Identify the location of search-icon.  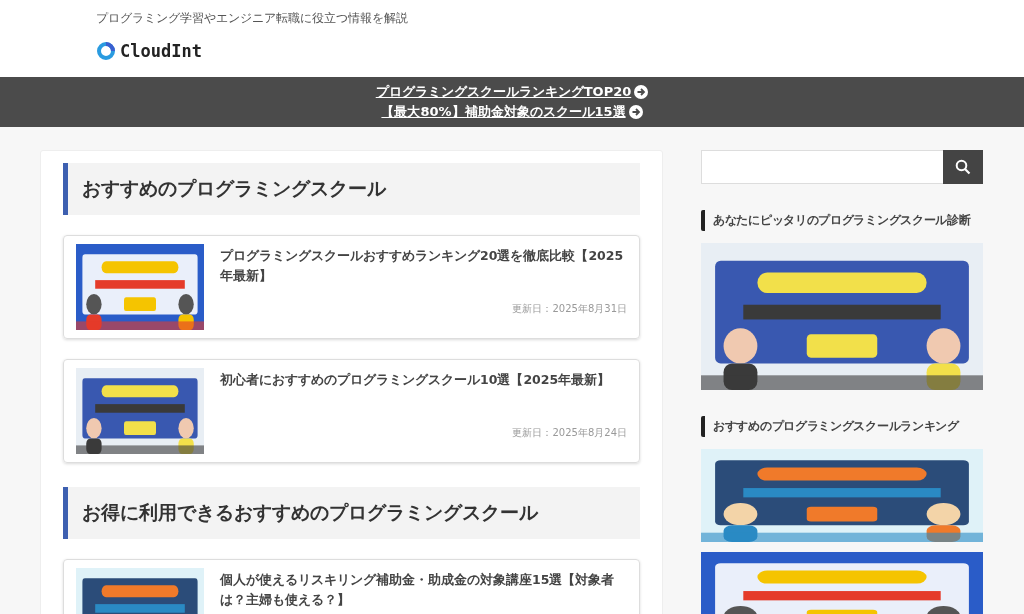
(963, 167).